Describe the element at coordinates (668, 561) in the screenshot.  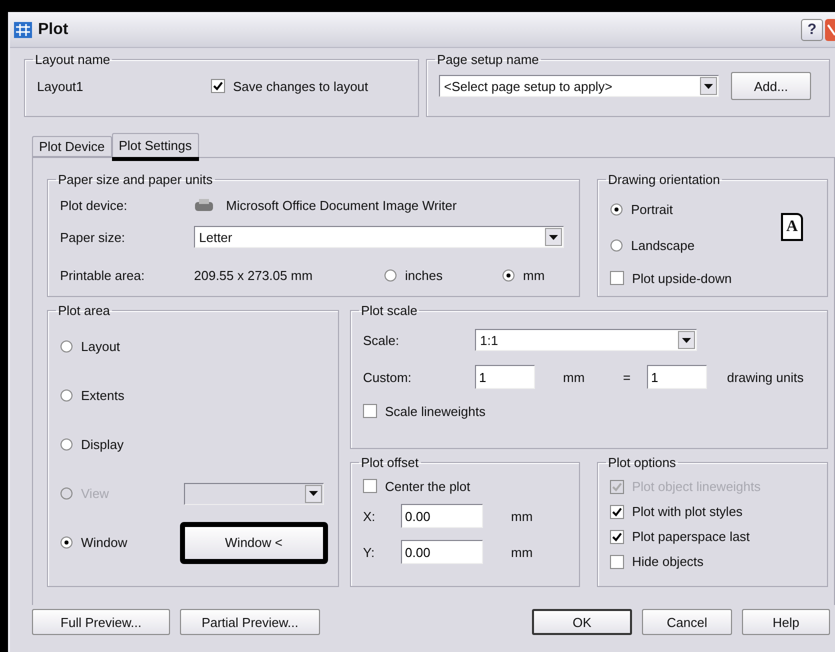
I see `checkbox-label: Hide objects` at that location.